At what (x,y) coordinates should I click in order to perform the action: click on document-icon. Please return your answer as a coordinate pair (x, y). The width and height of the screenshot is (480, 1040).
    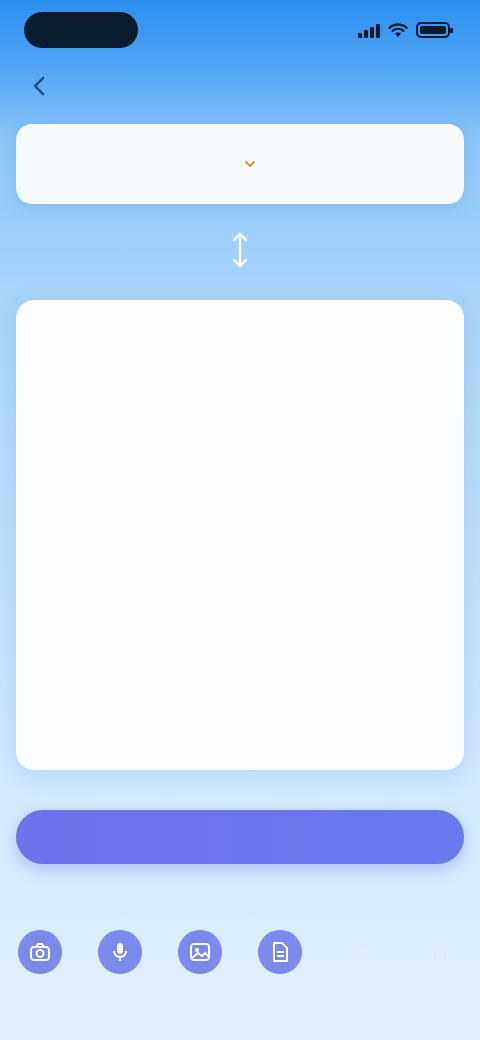
    Looking at the image, I should click on (280, 952).